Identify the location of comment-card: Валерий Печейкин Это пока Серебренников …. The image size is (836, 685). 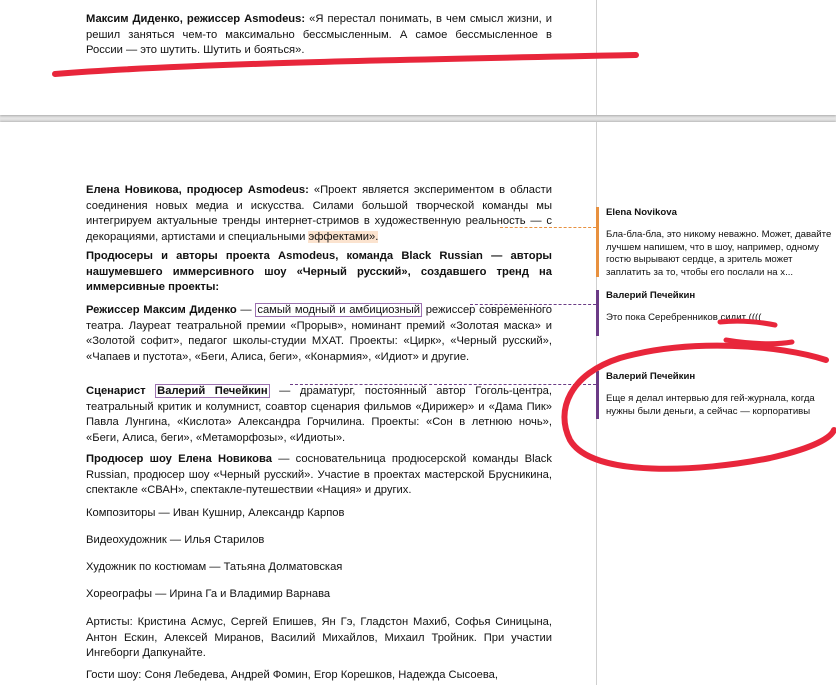
(716, 313).